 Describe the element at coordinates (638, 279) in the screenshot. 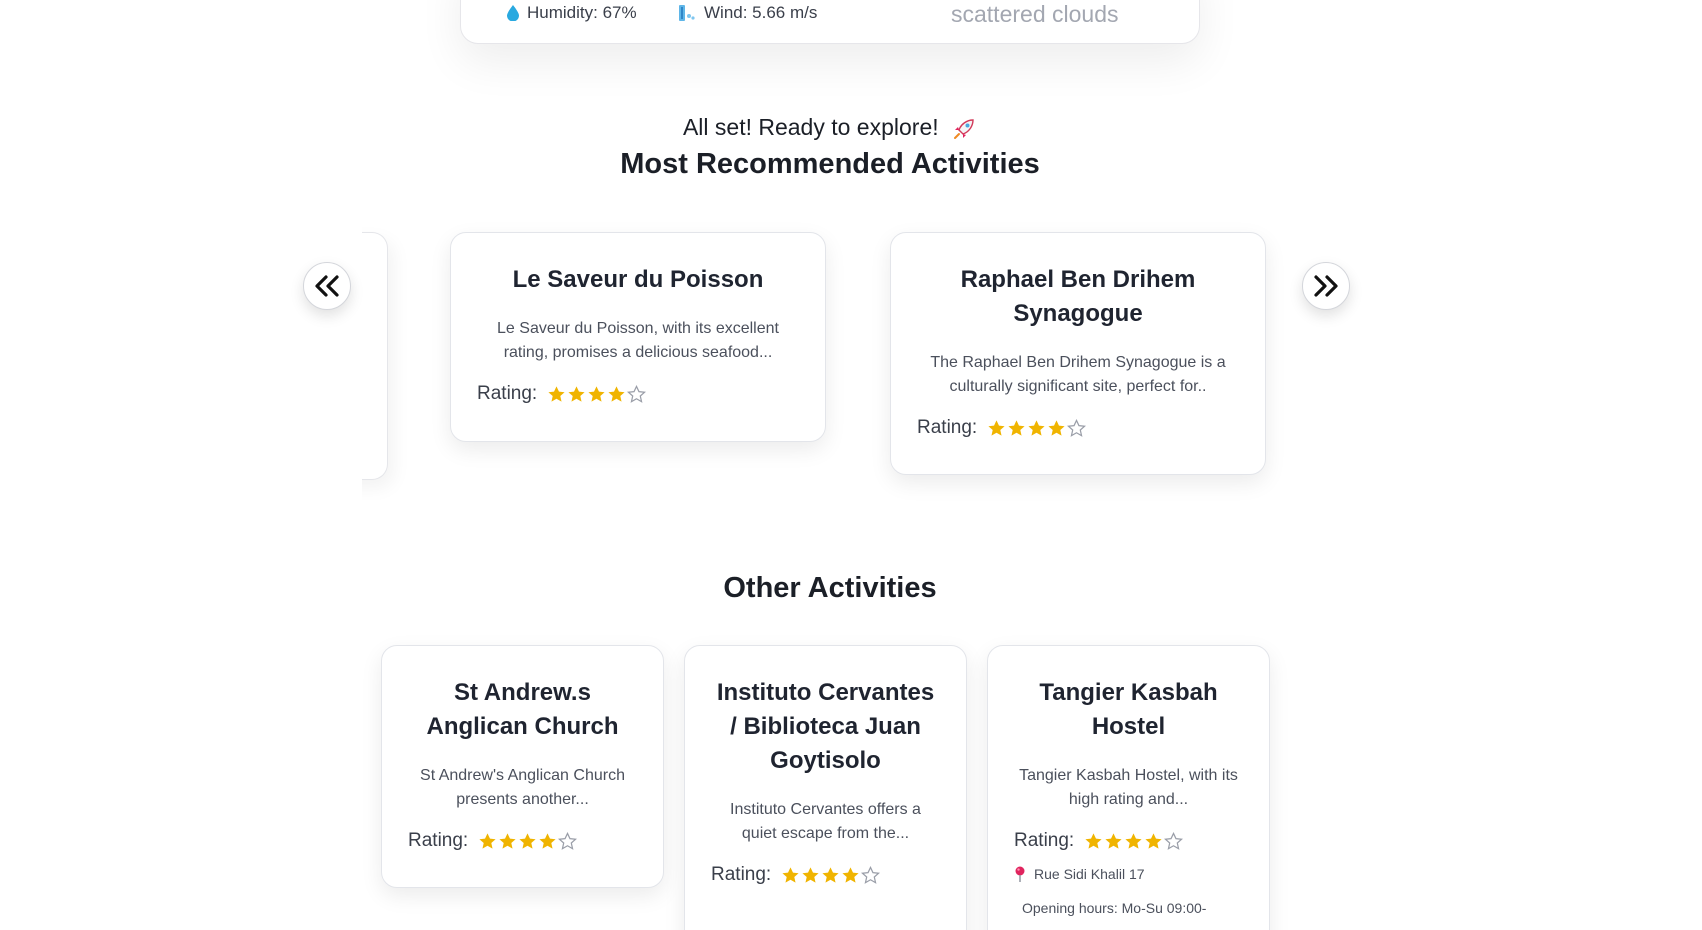

I see `activity-title: Le Saveur du Poisson` at that location.